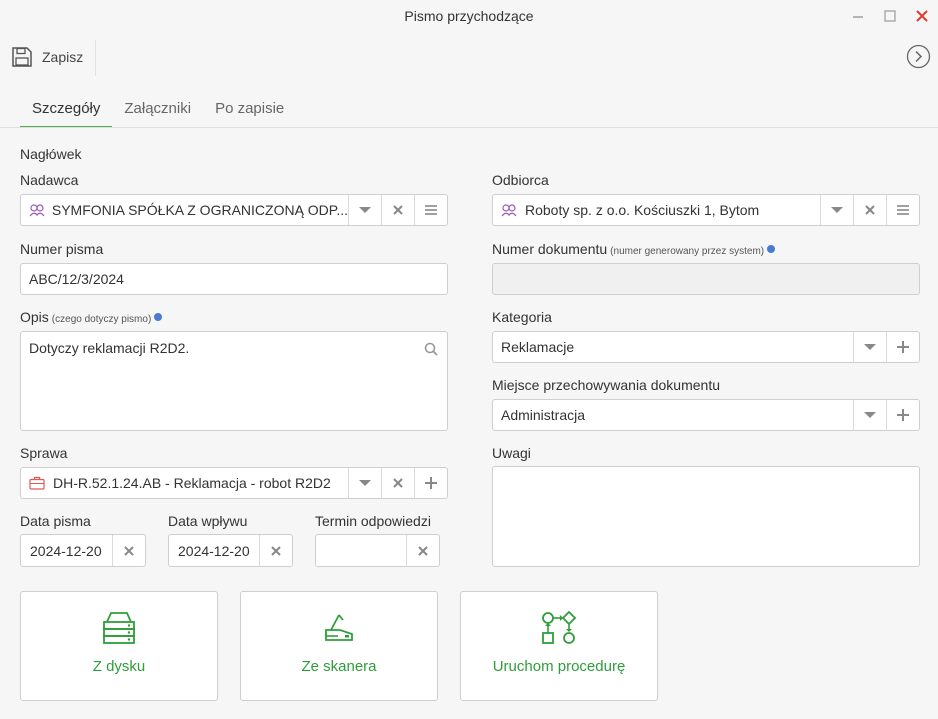 Image resolution: width=938 pixels, height=719 pixels. Describe the element at coordinates (706, 347) in the screenshot. I see `kategoria-select: Reklamacje` at that location.